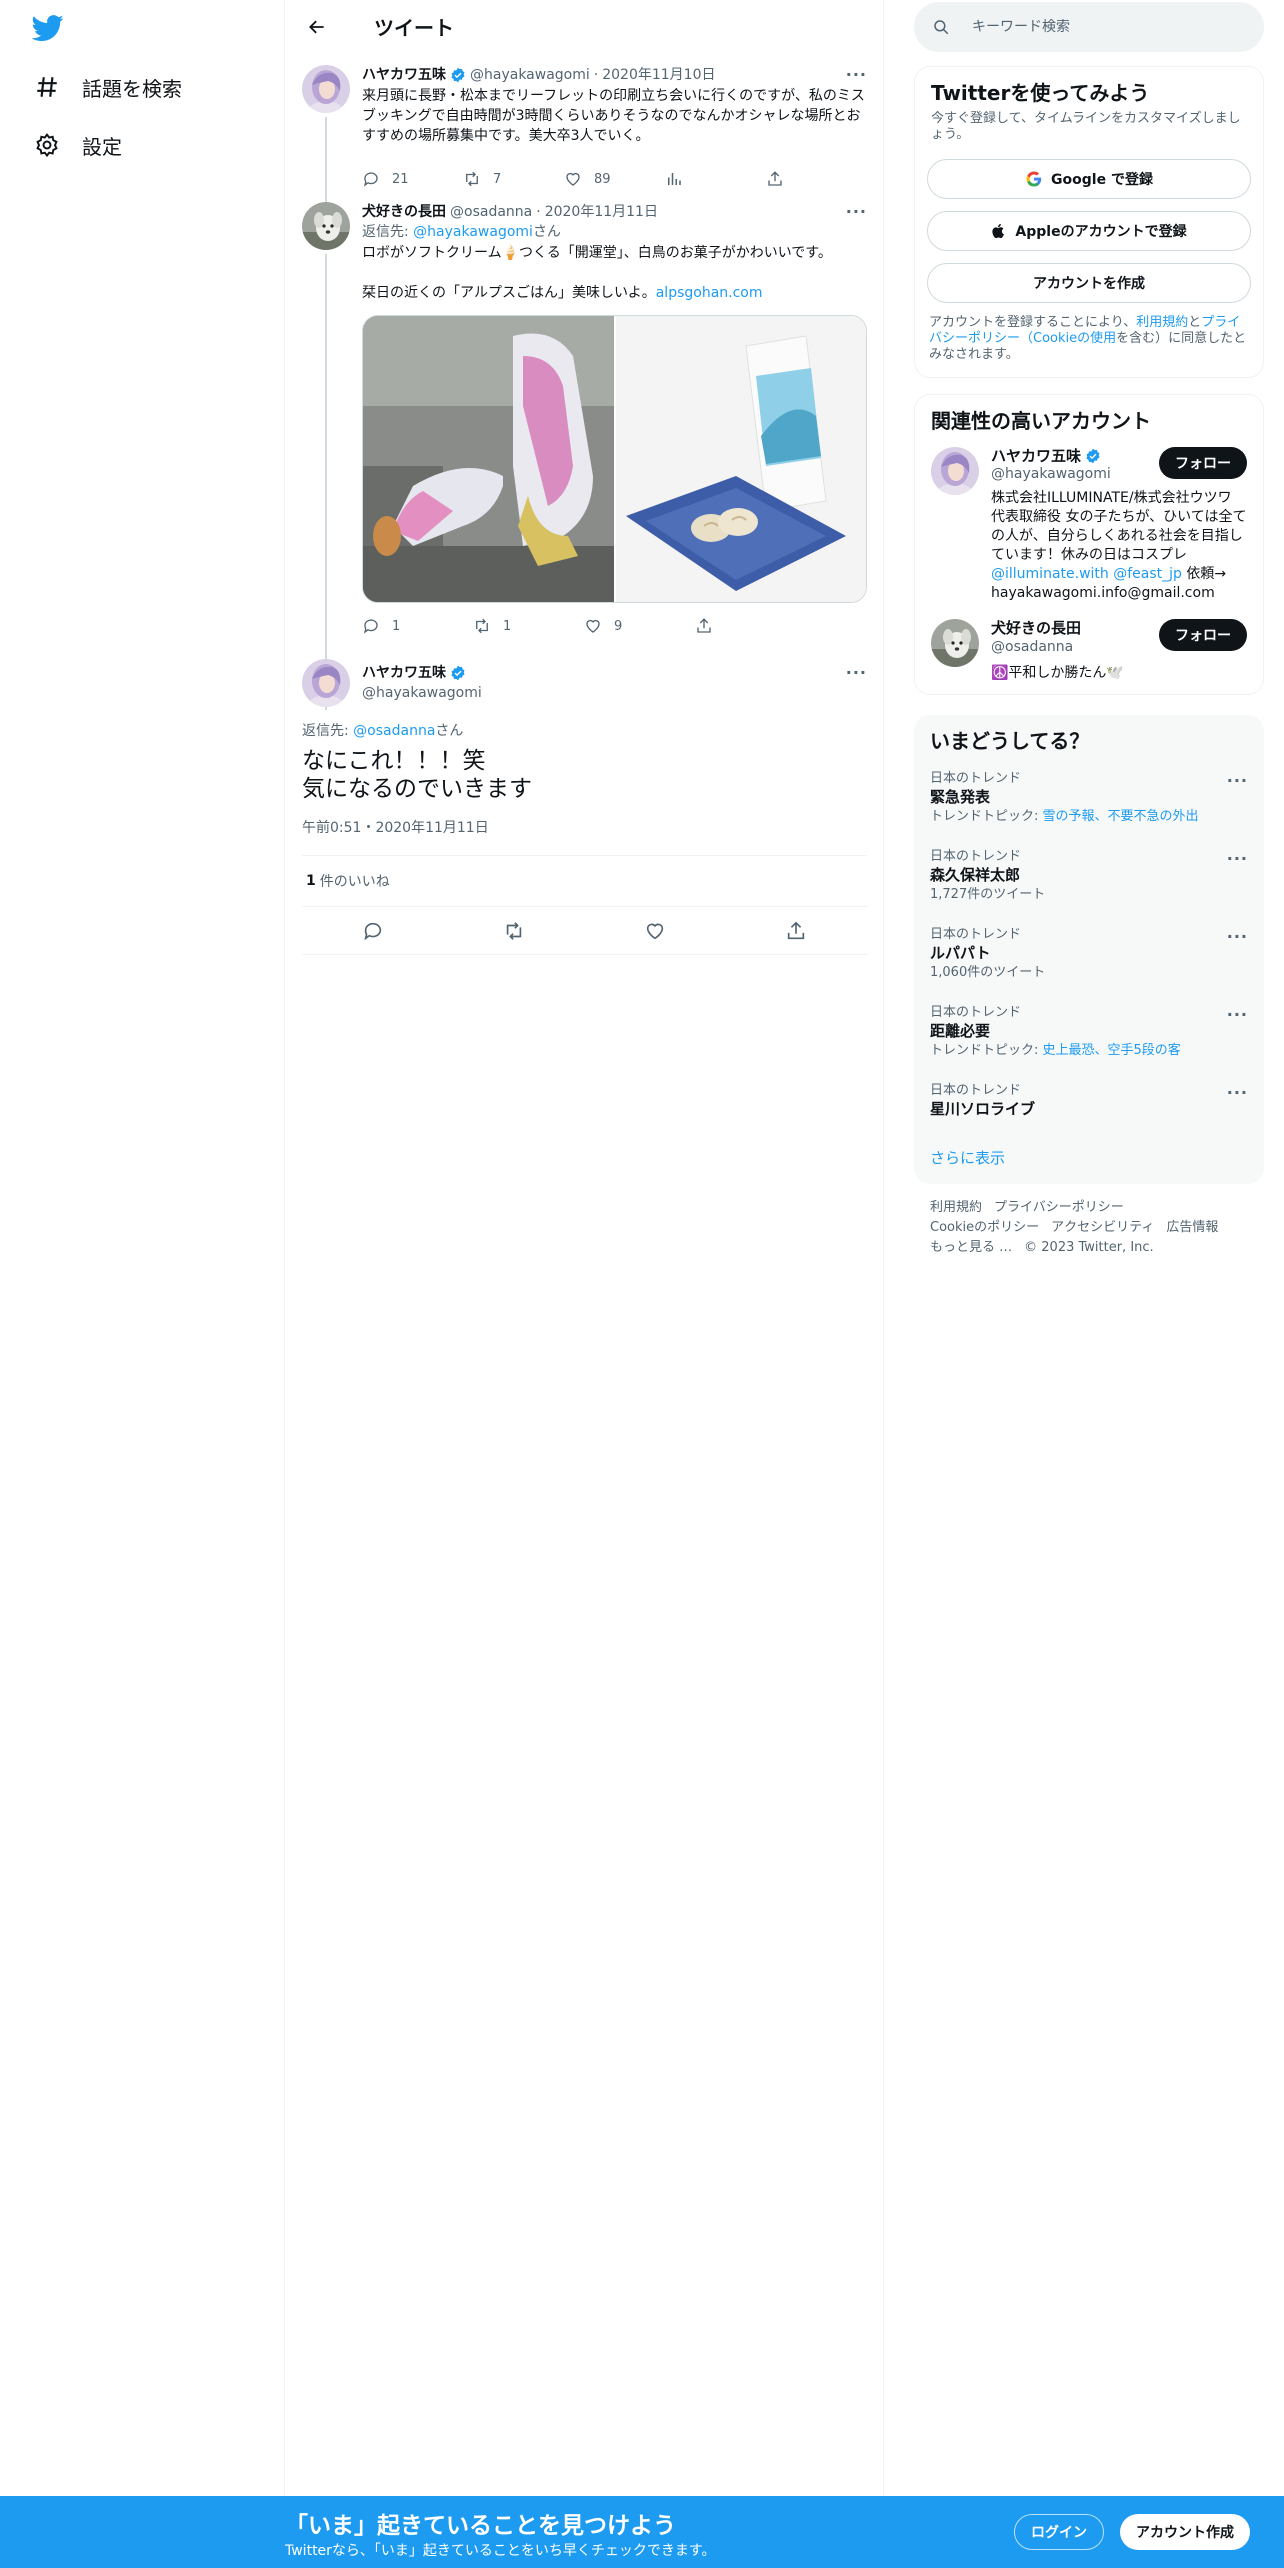 The width and height of the screenshot is (1284, 2568). What do you see at coordinates (655, 931) in the screenshot?
I see `heart-icon` at bounding box center [655, 931].